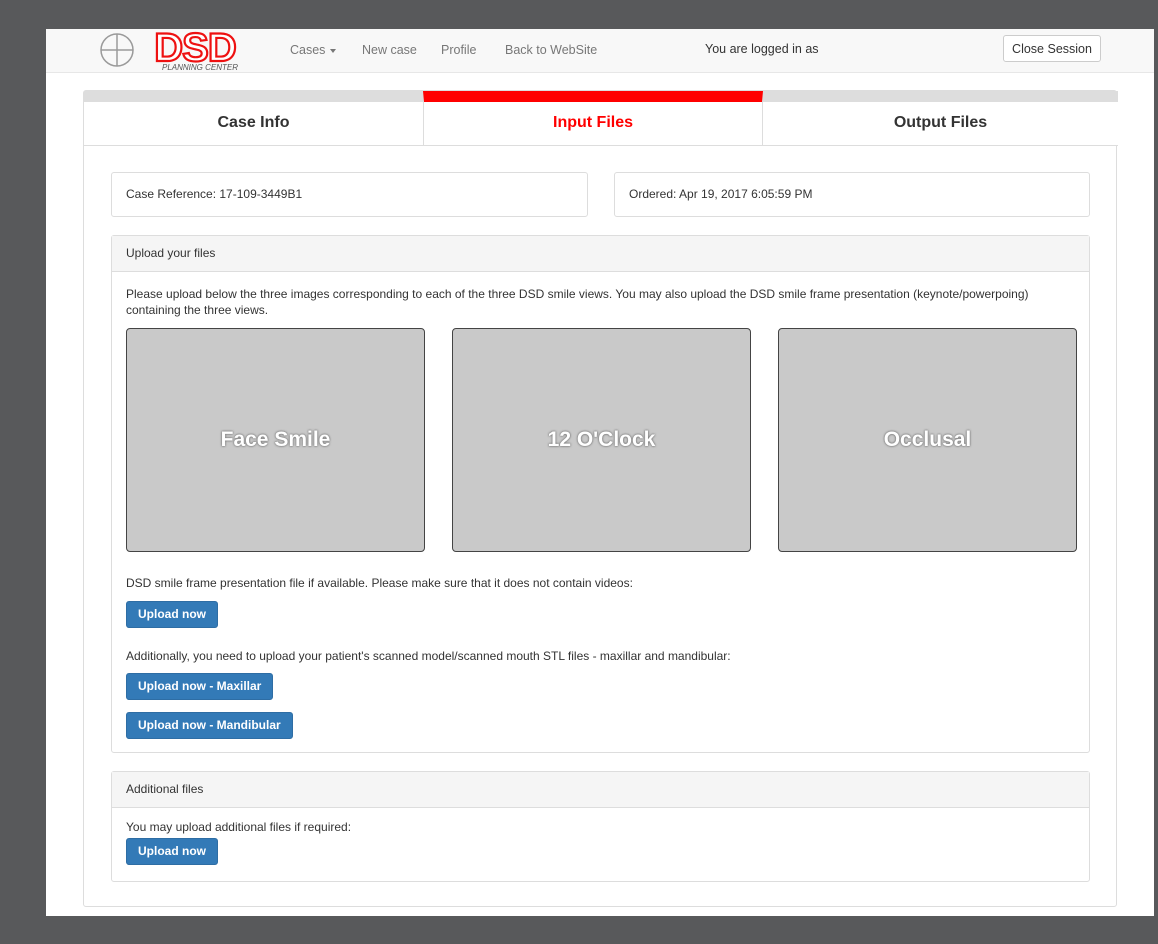 This screenshot has height=944, width=1158. Describe the element at coordinates (600, 790) in the screenshot. I see `additional-panel-heading: Additional files` at that location.